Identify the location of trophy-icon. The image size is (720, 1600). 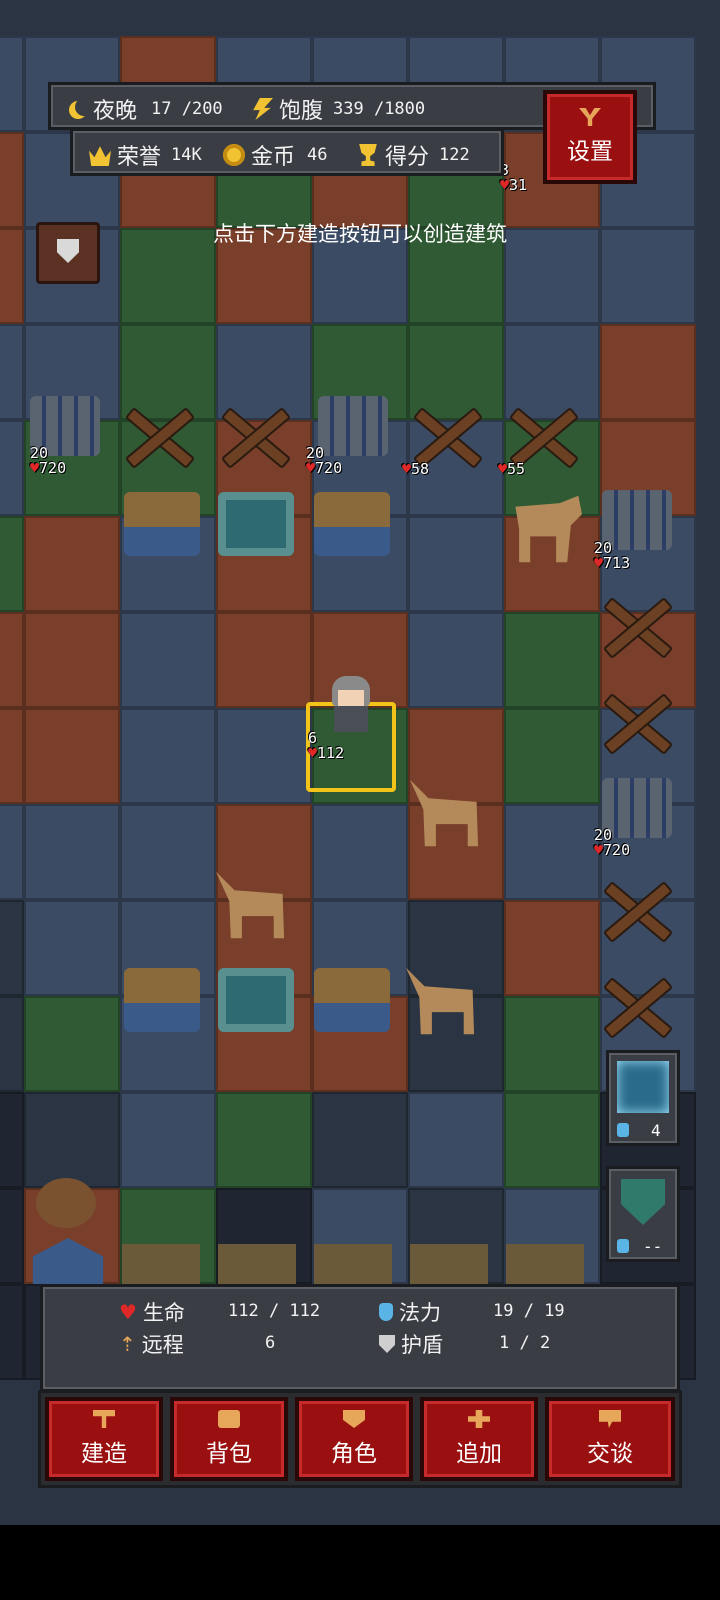
(368, 155).